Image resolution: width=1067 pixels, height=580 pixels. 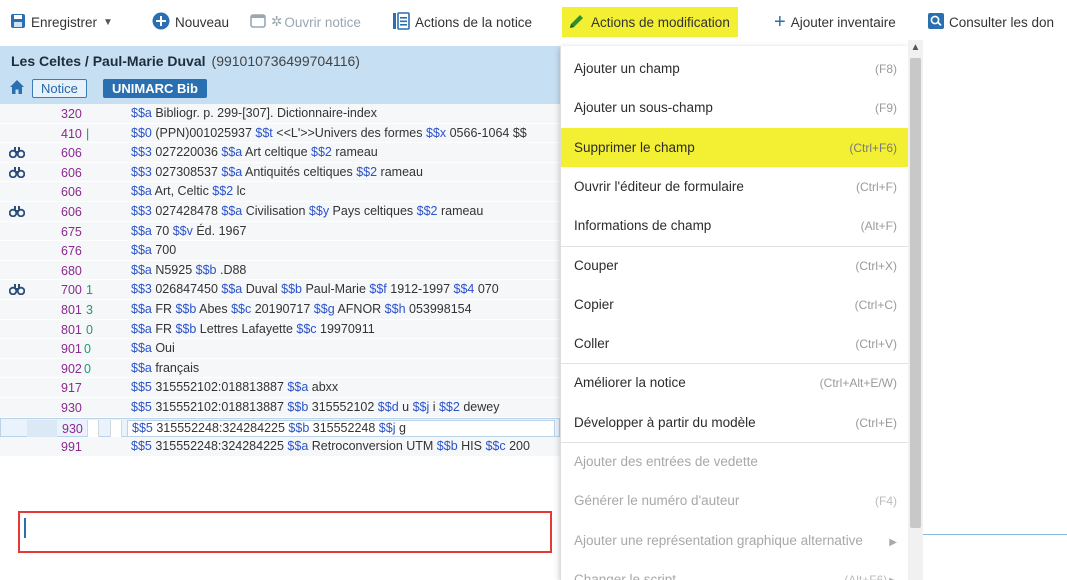 What do you see at coordinates (915, 293) in the screenshot?
I see `menu-scroll-thumb` at bounding box center [915, 293].